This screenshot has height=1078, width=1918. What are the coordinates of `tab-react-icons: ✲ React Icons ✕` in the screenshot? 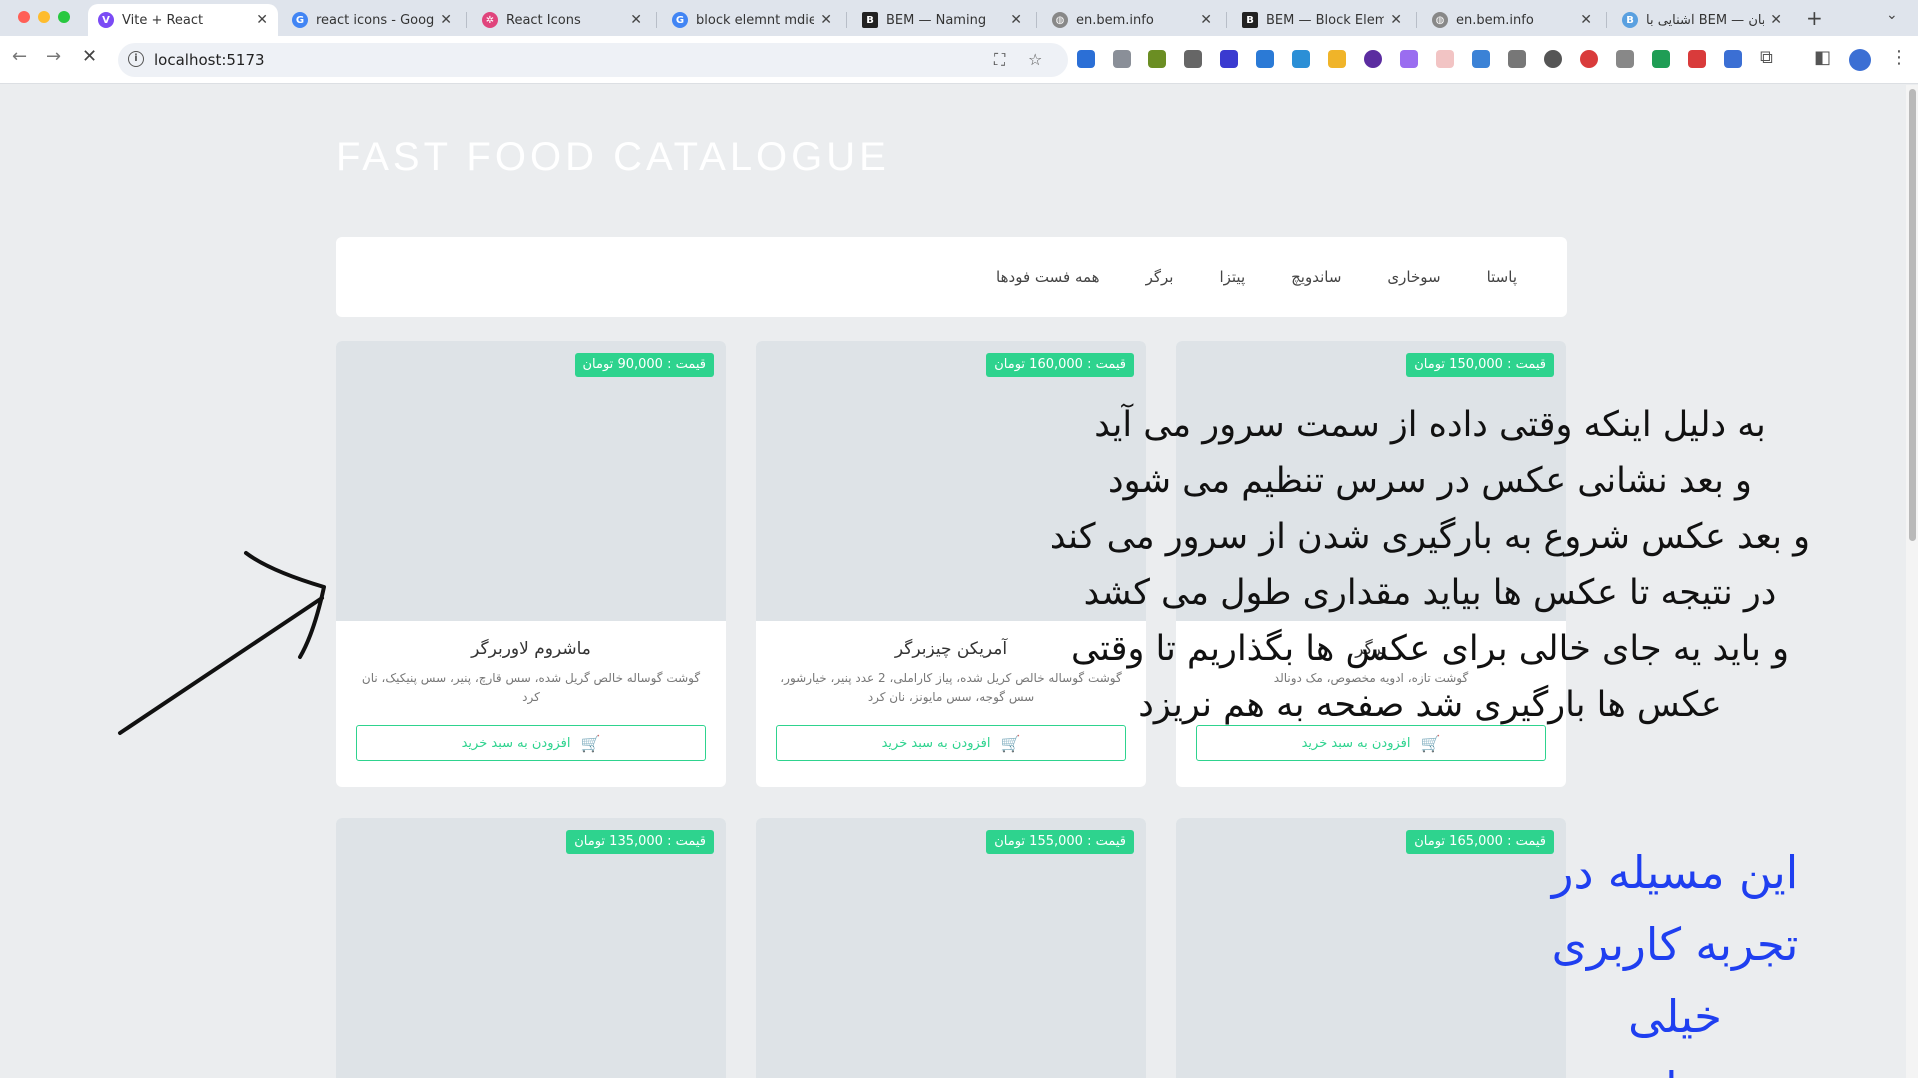 It's located at (562, 20).